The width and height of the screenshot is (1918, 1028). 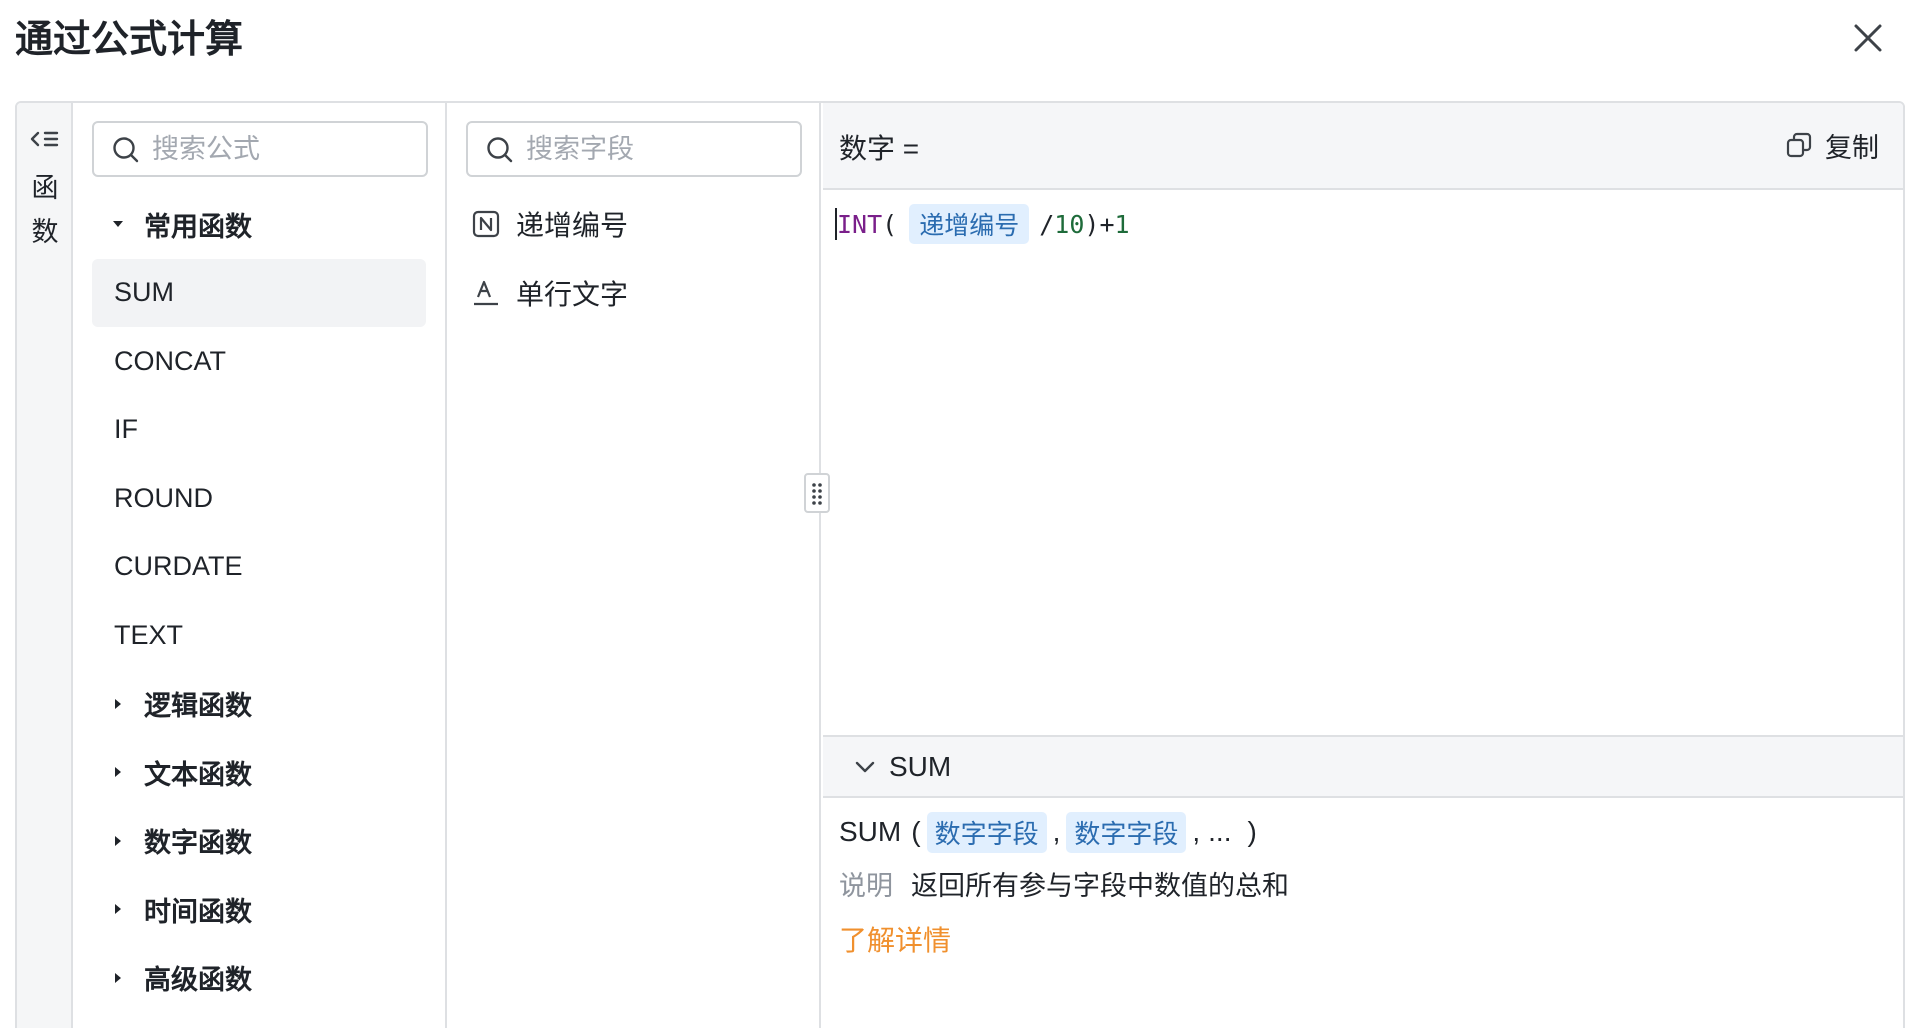 I want to click on close-icon, so click(x=1868, y=38).